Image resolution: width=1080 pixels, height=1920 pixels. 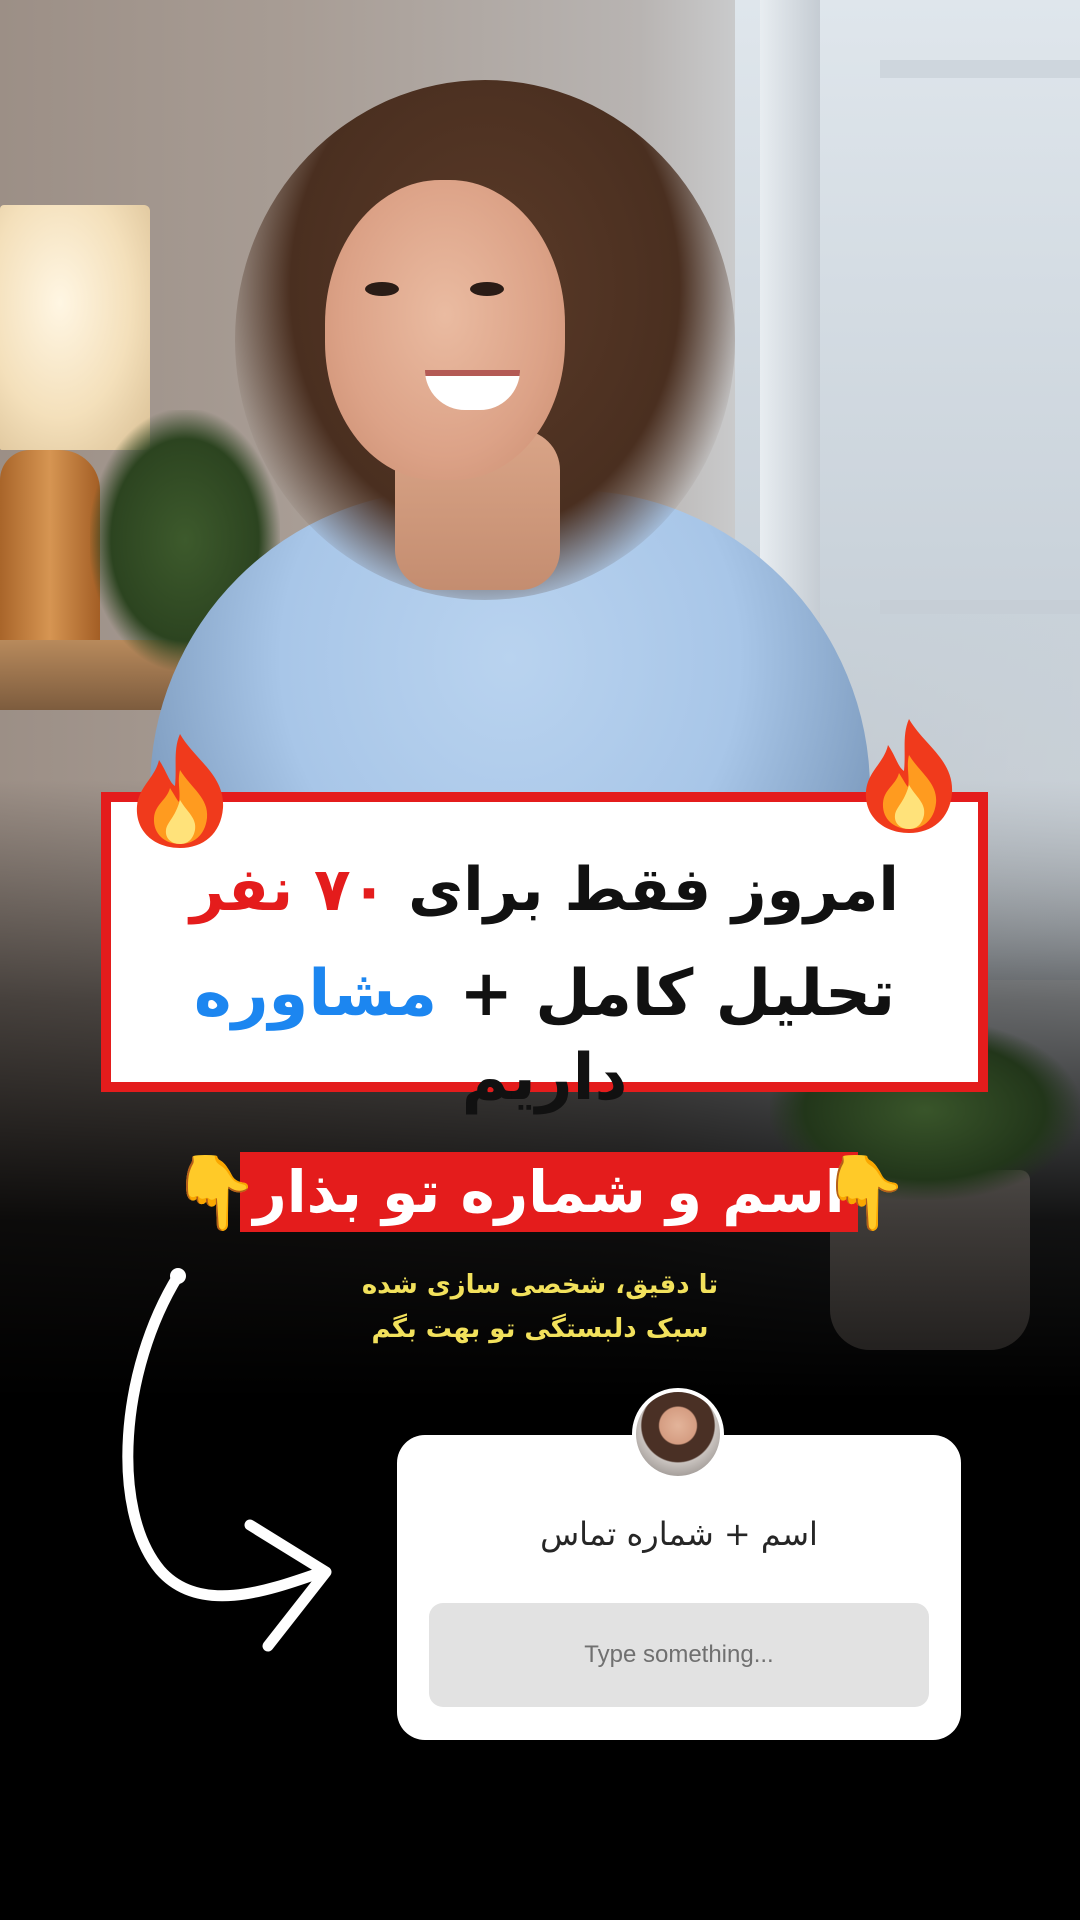 I want to click on headline-highlight-count: ۷۰ نفر, so click(x=289, y=890).